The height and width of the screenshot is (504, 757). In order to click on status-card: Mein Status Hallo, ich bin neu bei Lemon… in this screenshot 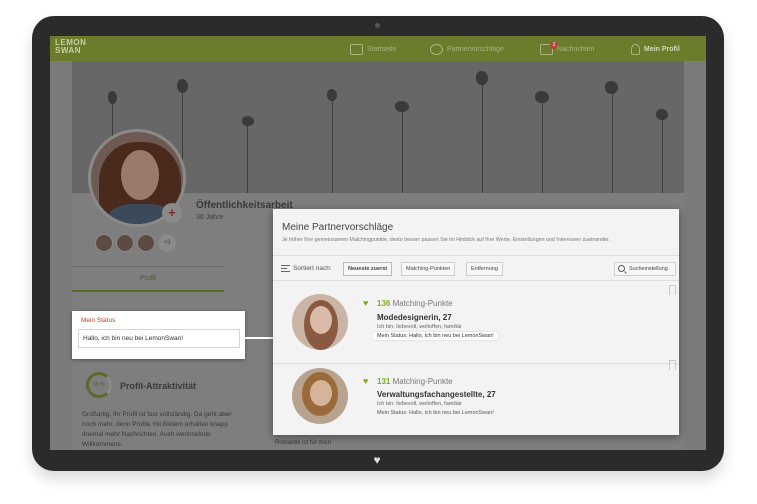, I will do `click(158, 335)`.